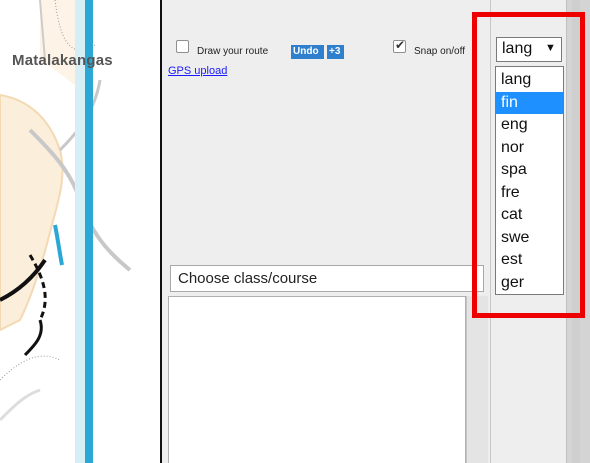 This screenshot has height=463, width=590. What do you see at coordinates (529, 102) in the screenshot?
I see `language-option: fin` at bounding box center [529, 102].